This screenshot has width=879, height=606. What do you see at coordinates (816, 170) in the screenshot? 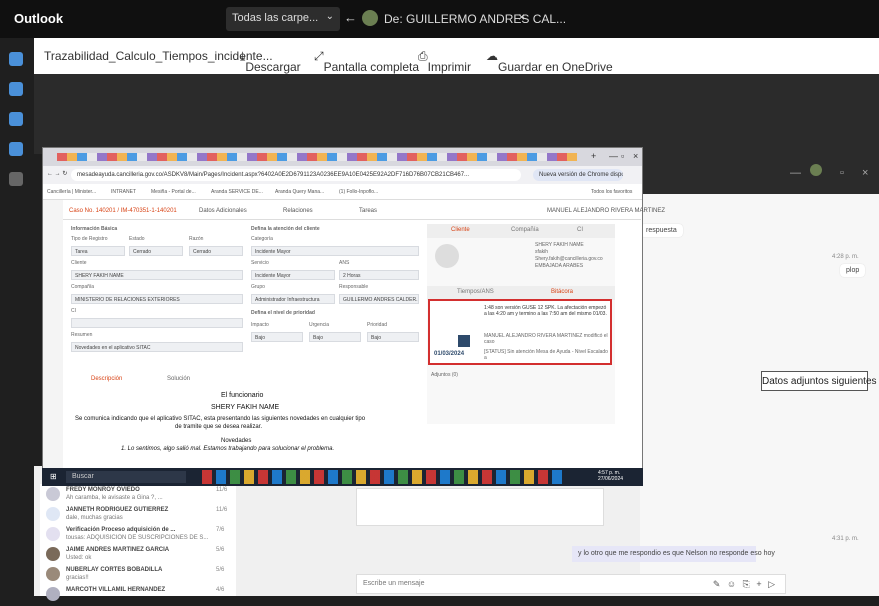
I see `user-avatar` at bounding box center [816, 170].